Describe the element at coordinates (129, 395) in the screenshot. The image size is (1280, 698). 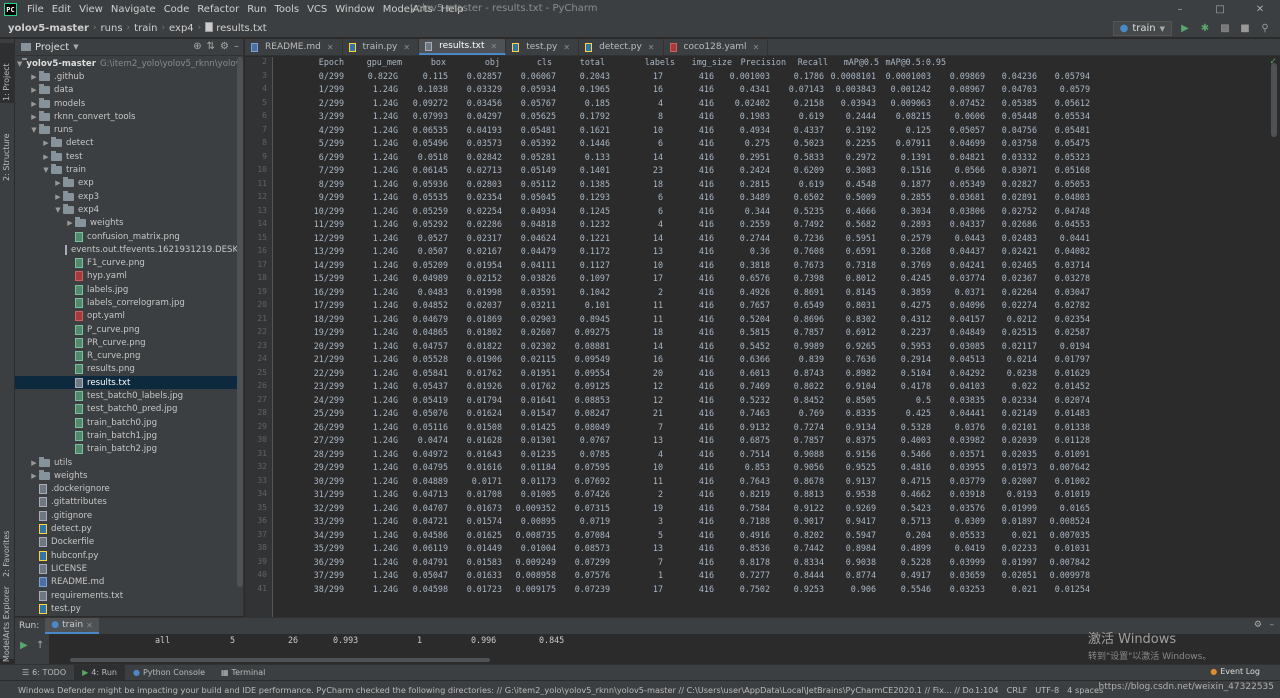
I see `tree-item: test_batch0_labels.jpg` at that location.